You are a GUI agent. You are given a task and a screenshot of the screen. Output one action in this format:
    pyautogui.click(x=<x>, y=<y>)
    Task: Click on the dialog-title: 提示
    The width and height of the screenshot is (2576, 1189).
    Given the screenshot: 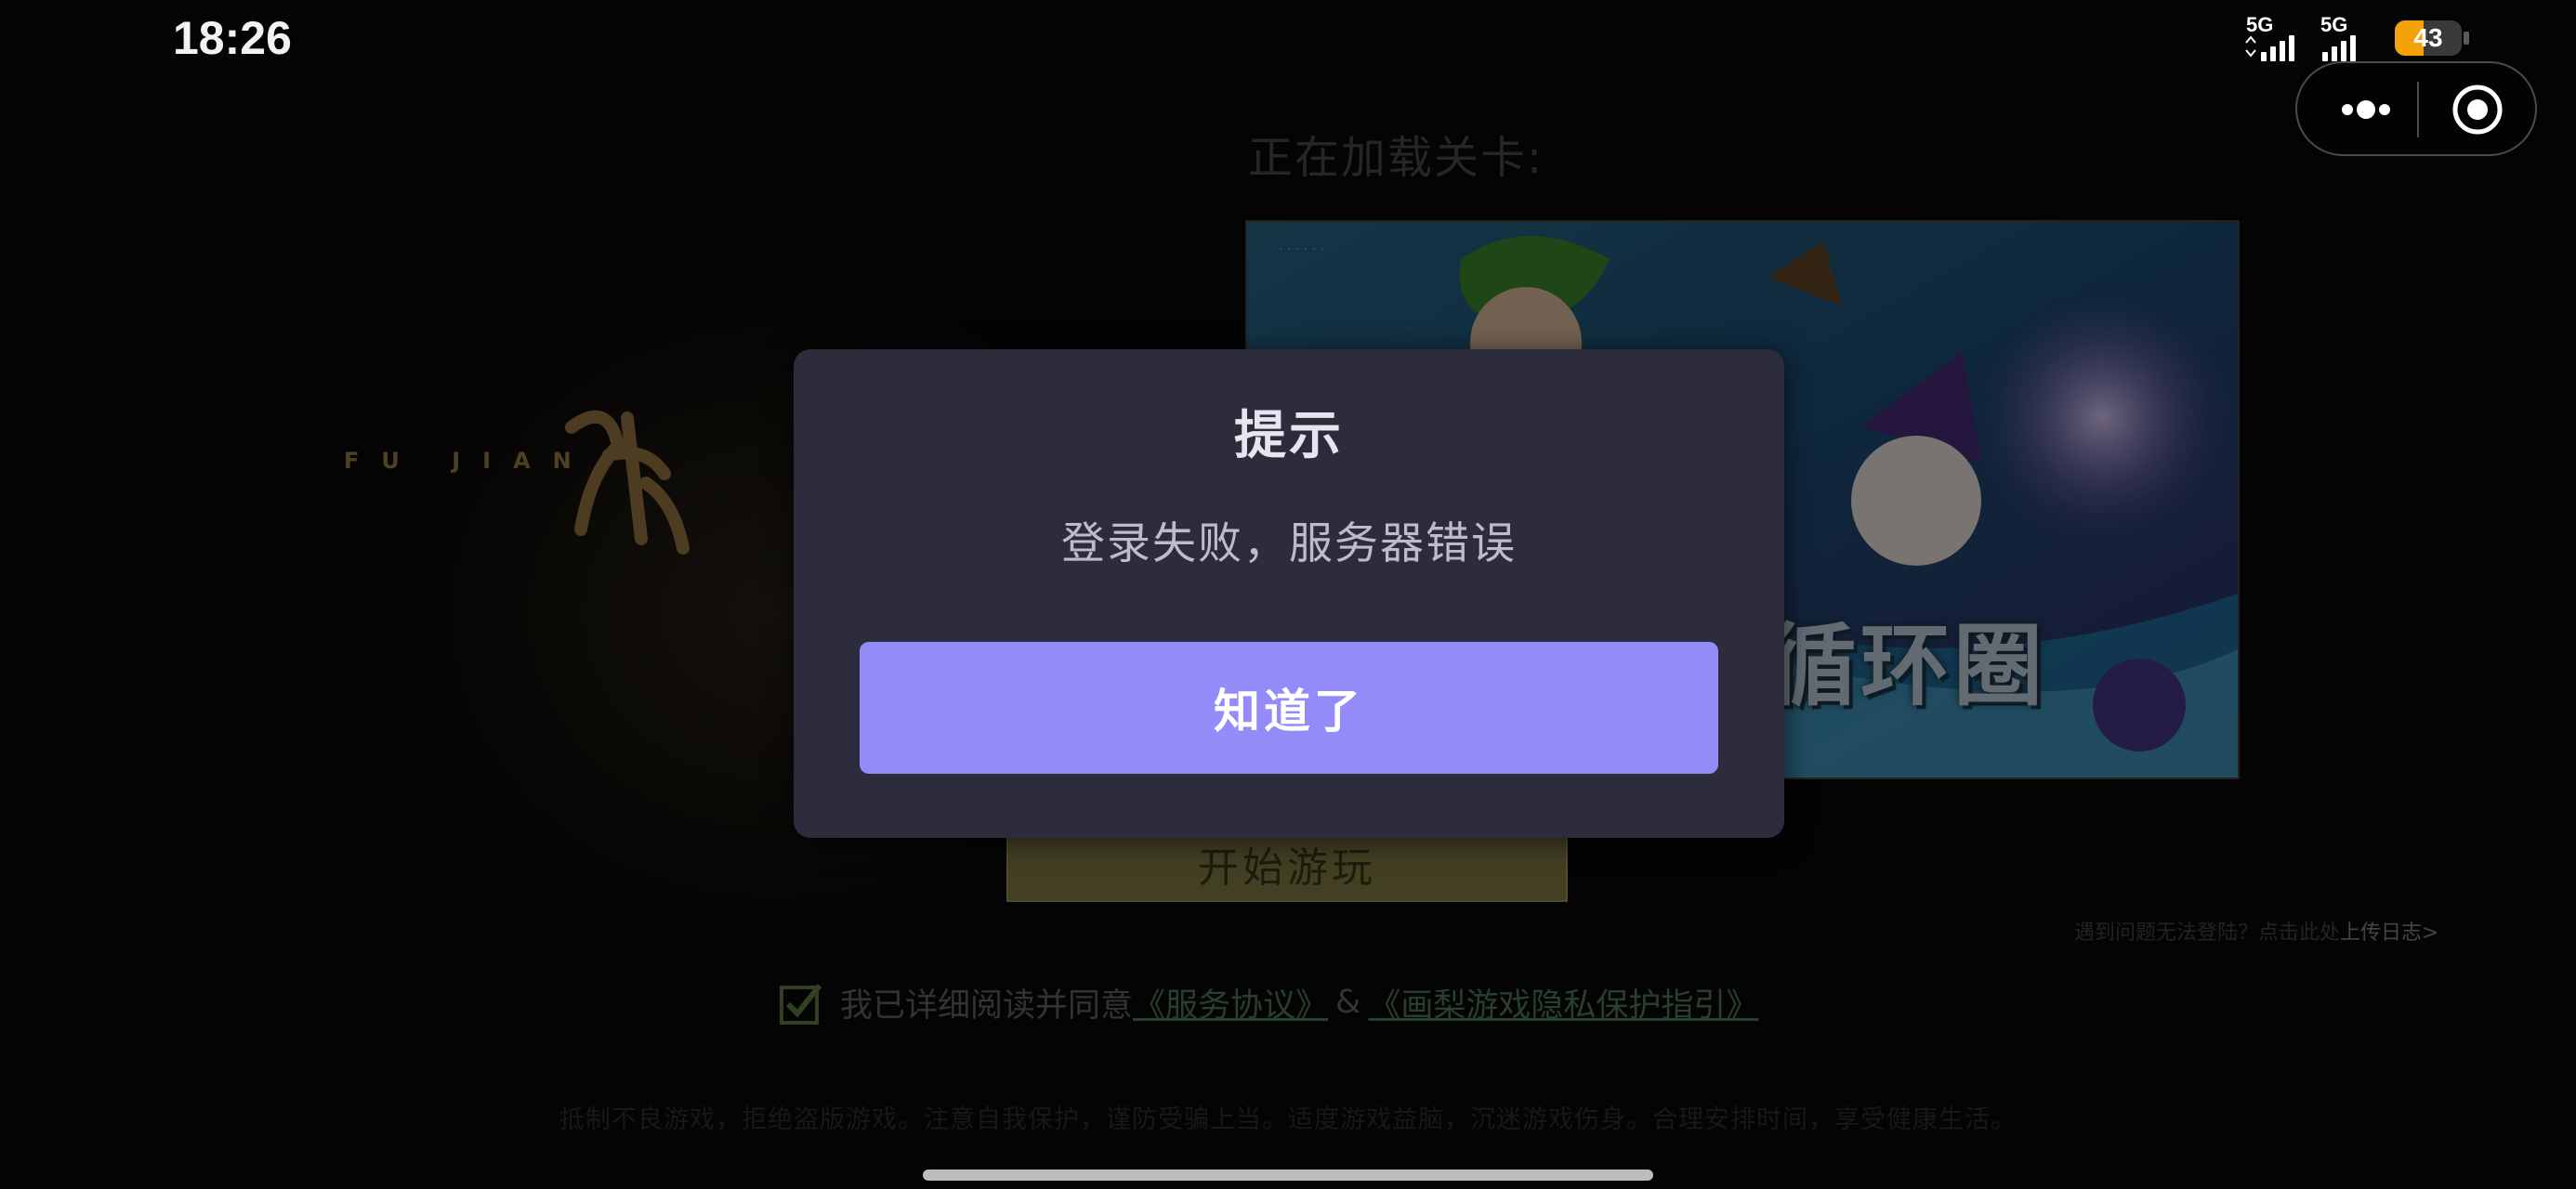 What is the action you would take?
    pyautogui.click(x=1289, y=436)
    